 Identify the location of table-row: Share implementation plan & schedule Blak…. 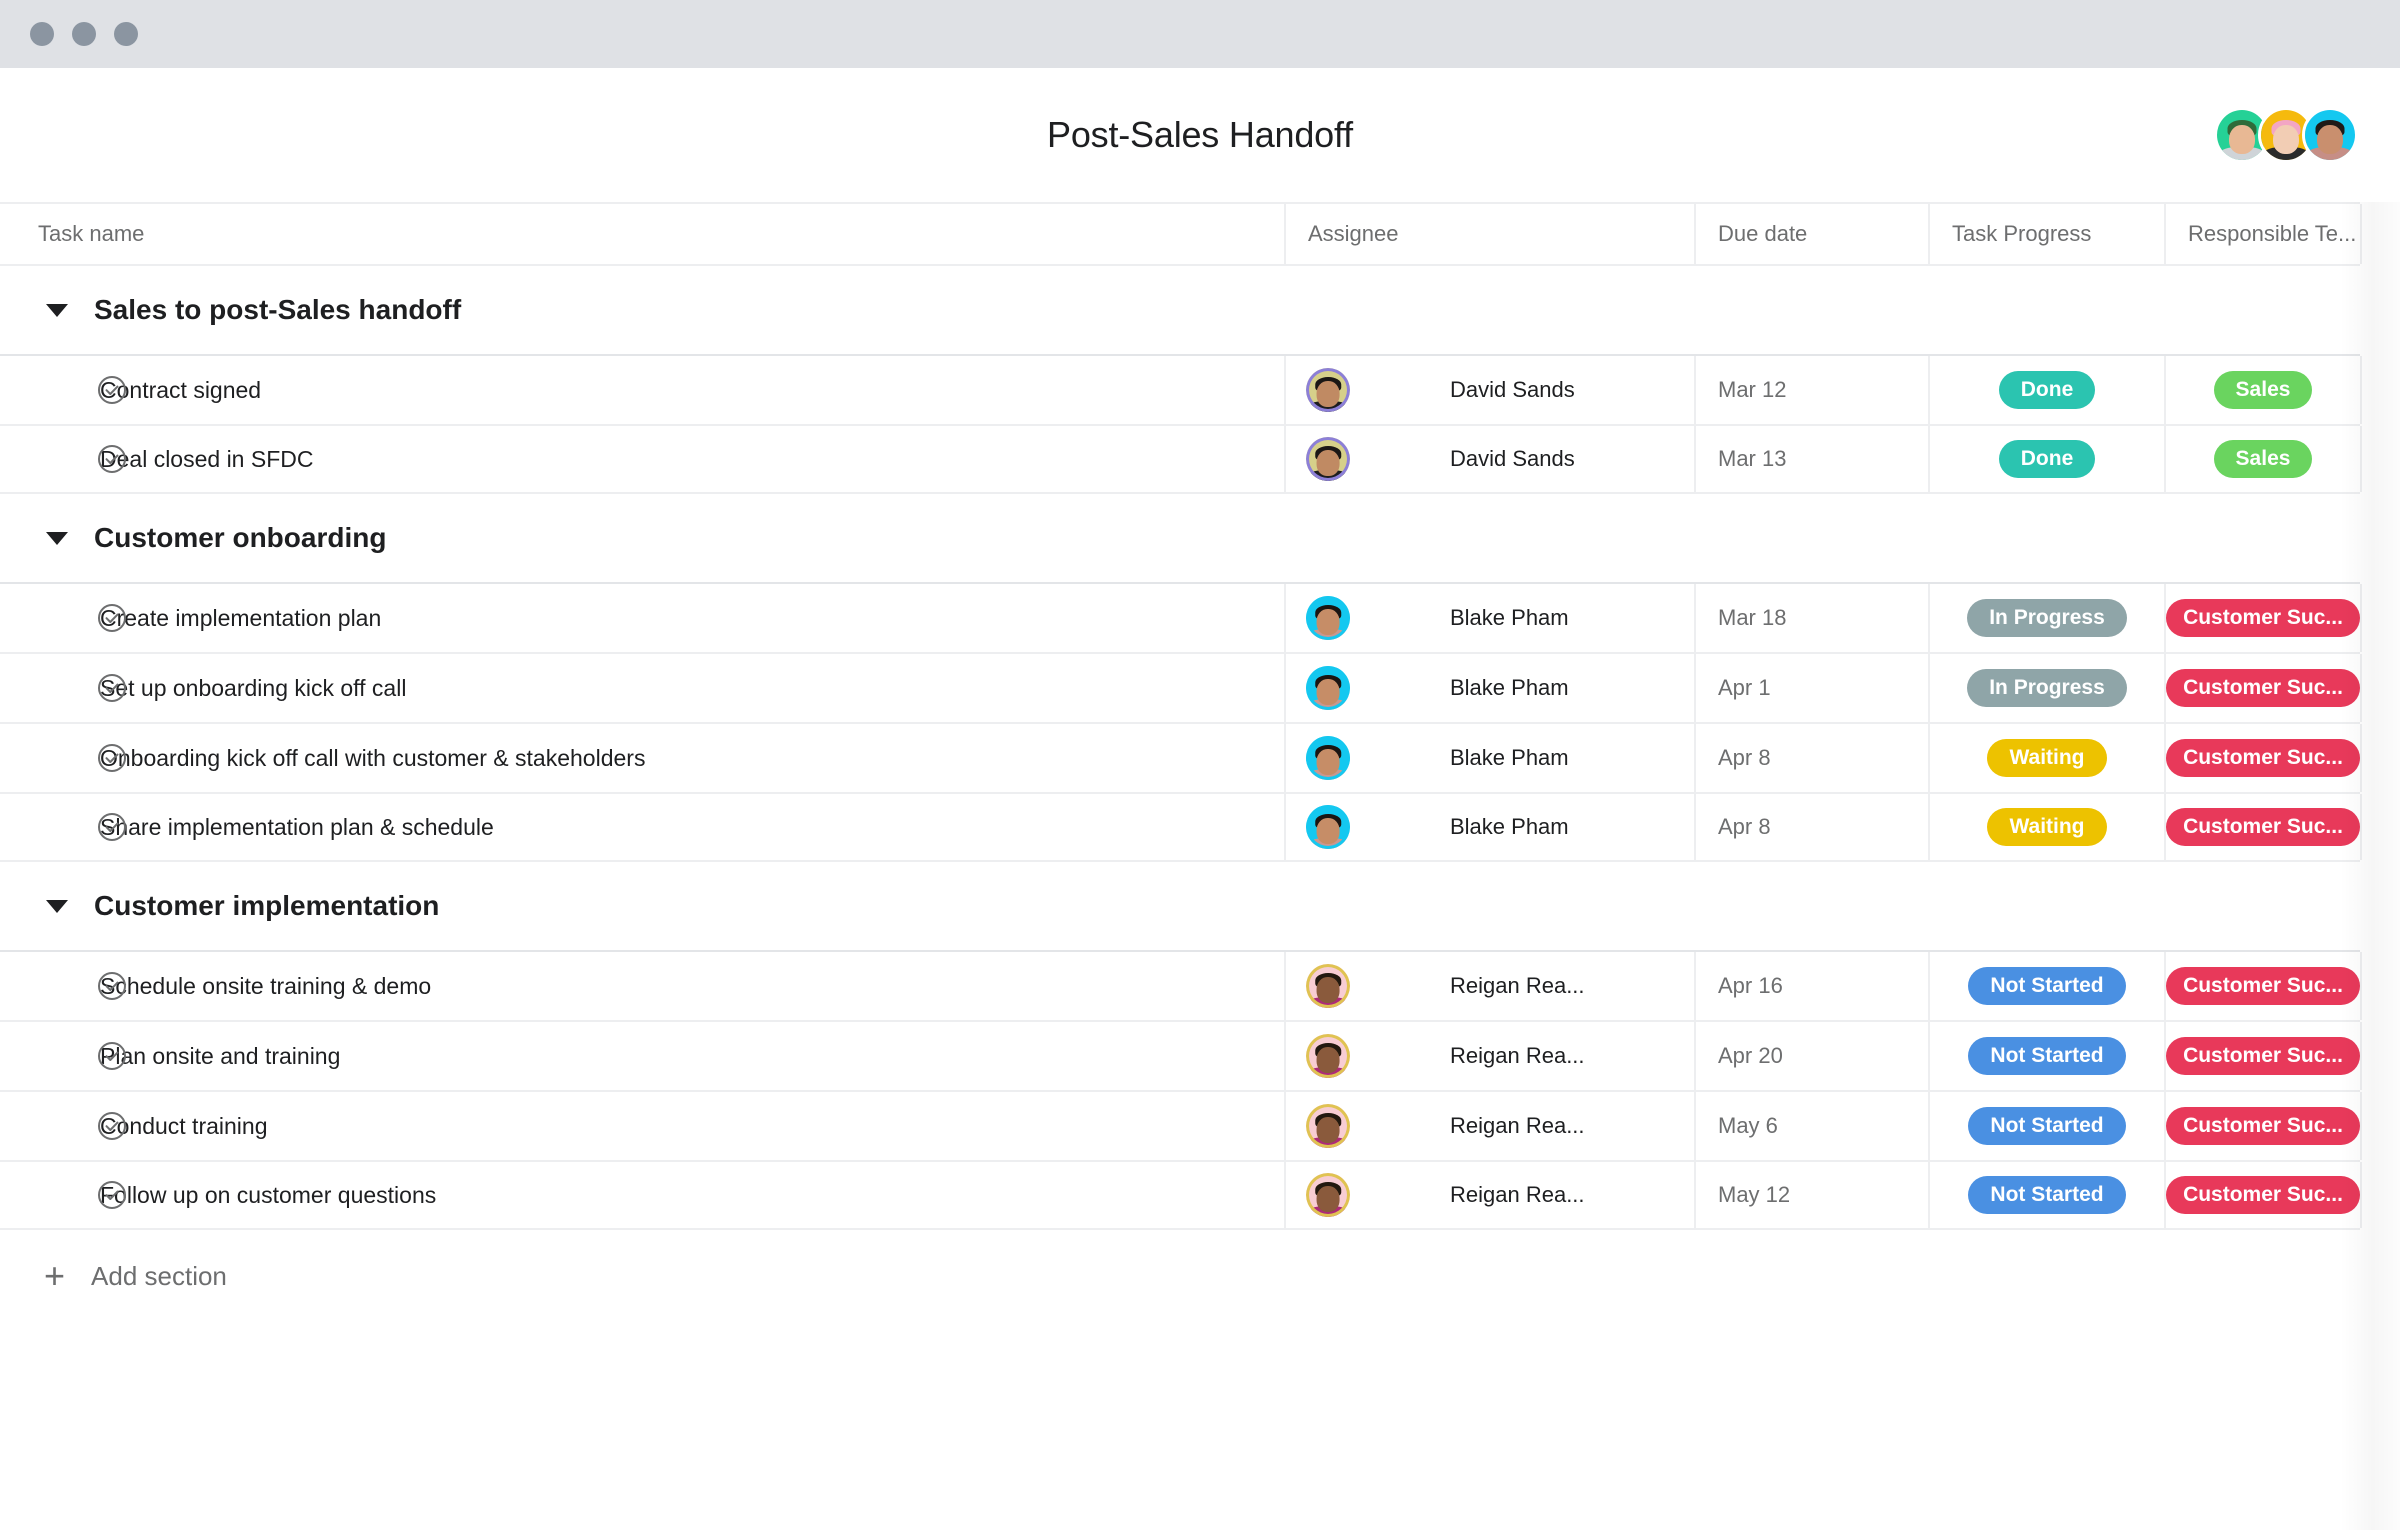
(1181, 827).